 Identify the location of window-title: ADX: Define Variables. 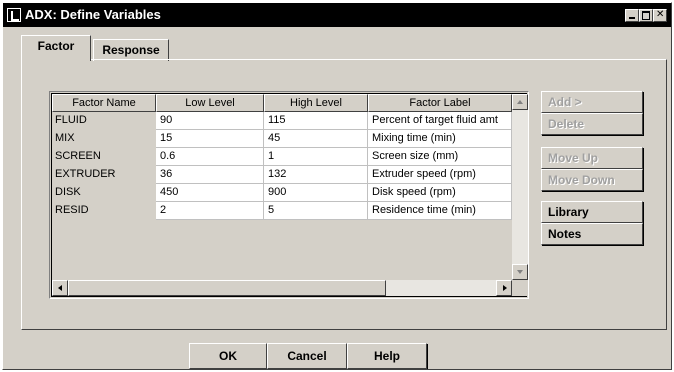
(93, 14).